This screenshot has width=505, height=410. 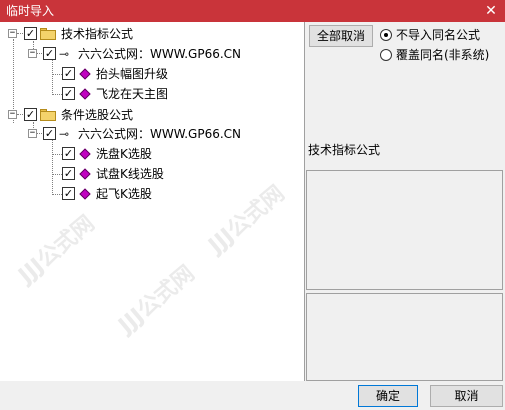 What do you see at coordinates (132, 94) in the screenshot?
I see `item-label: 飞龙在天主图` at bounding box center [132, 94].